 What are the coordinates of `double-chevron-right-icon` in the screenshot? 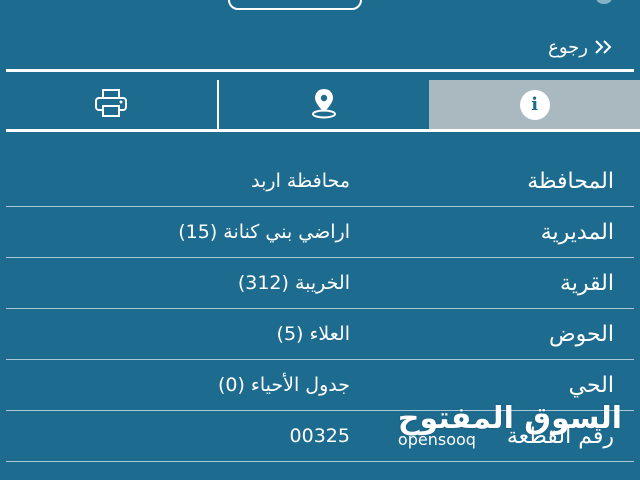 It's located at (604, 47).